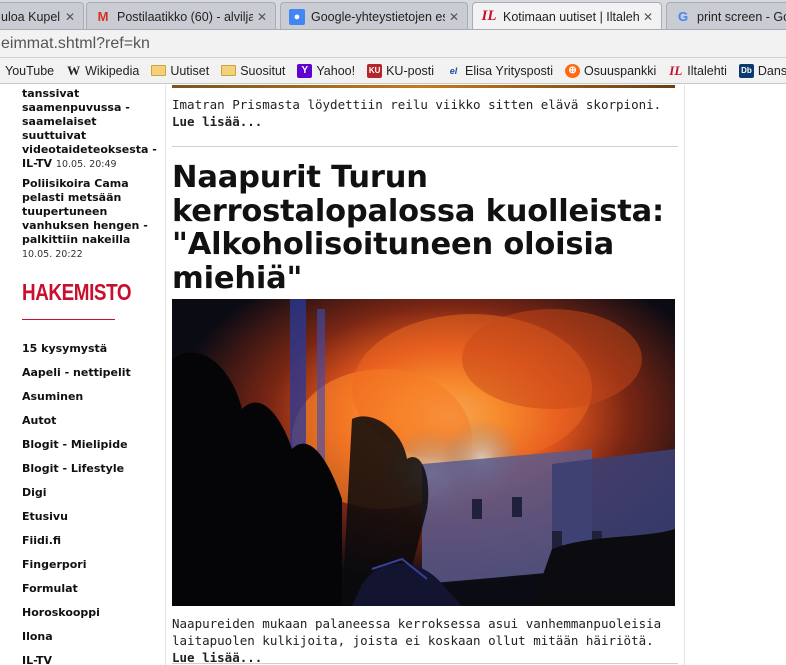 Image resolution: width=786 pixels, height=665 pixels. I want to click on bookmark-label: Wikipedia, so click(112, 70).